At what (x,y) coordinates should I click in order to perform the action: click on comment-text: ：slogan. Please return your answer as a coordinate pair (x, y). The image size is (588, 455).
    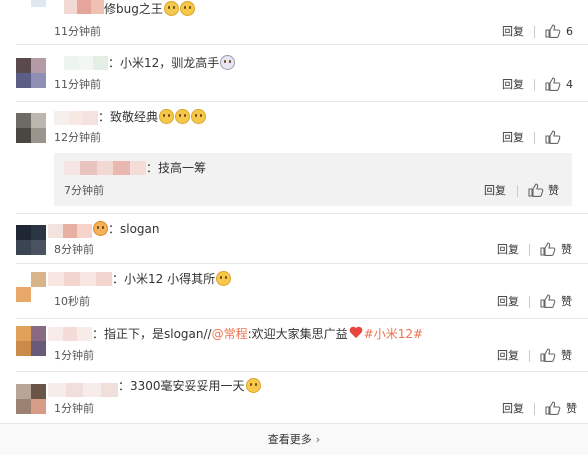
    Looking at the image, I should click on (126, 229).